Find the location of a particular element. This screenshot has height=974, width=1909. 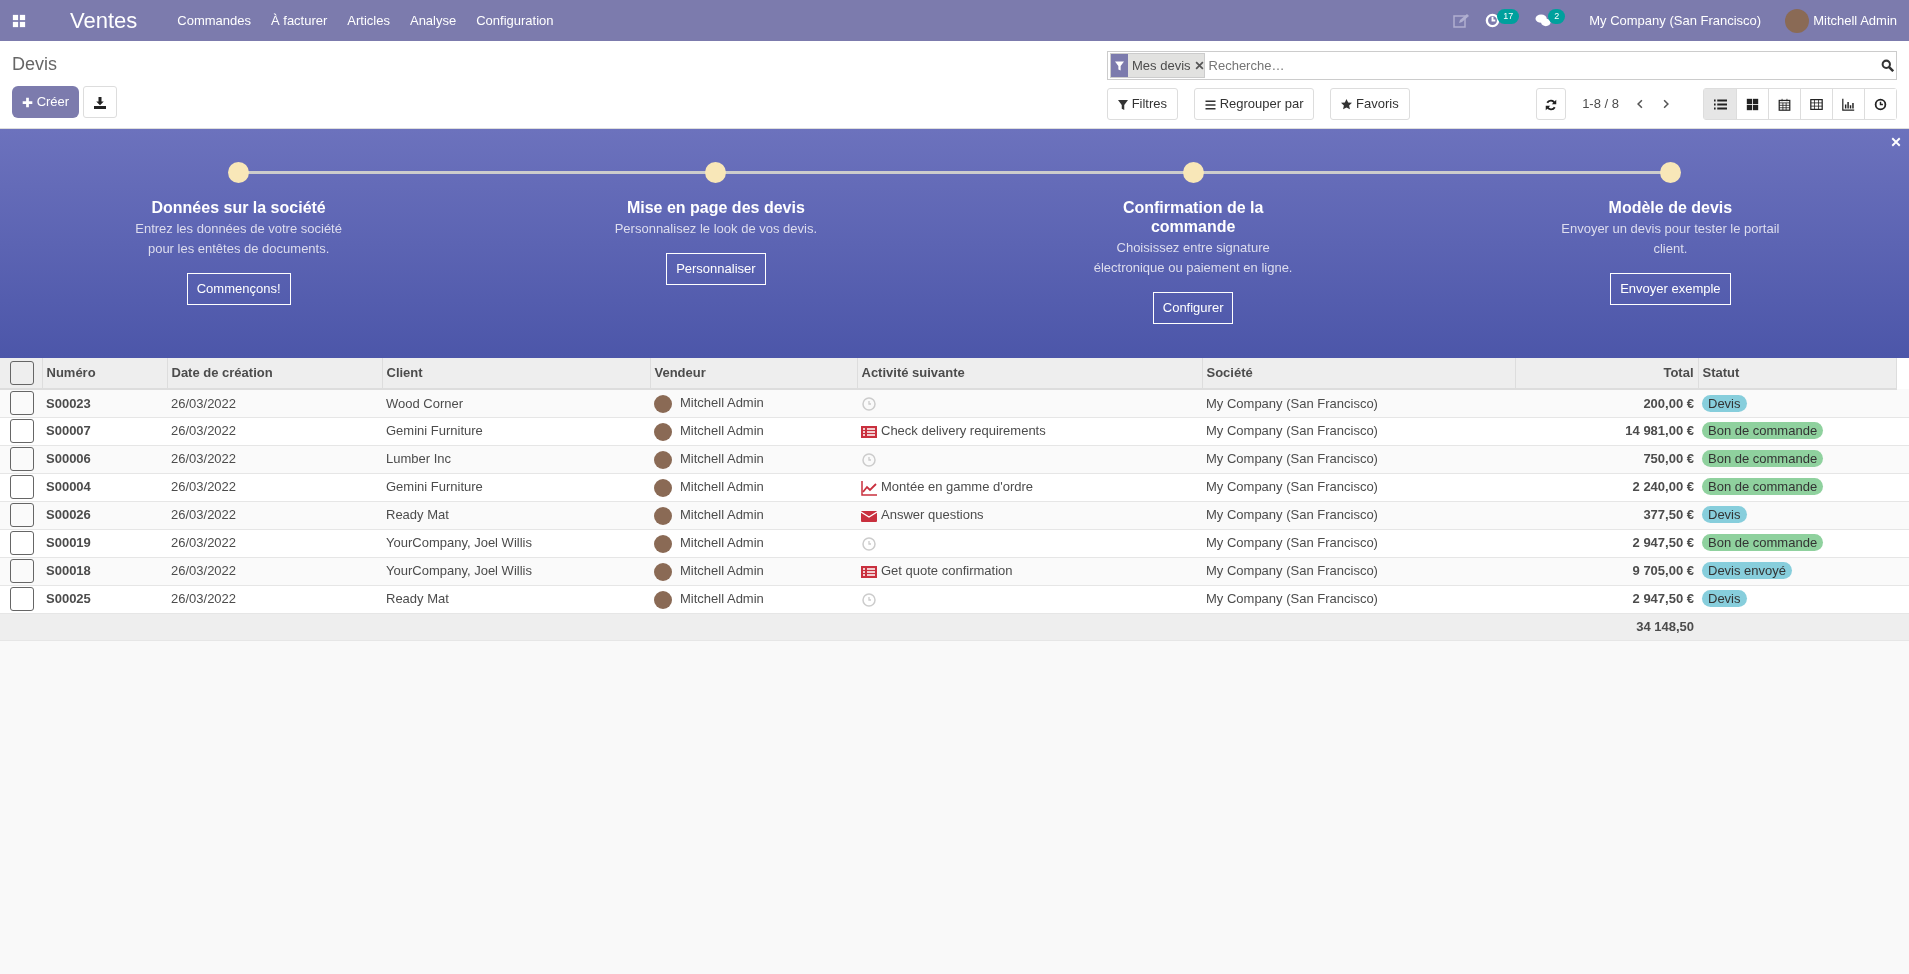

refresh-button is located at coordinates (1551, 104).